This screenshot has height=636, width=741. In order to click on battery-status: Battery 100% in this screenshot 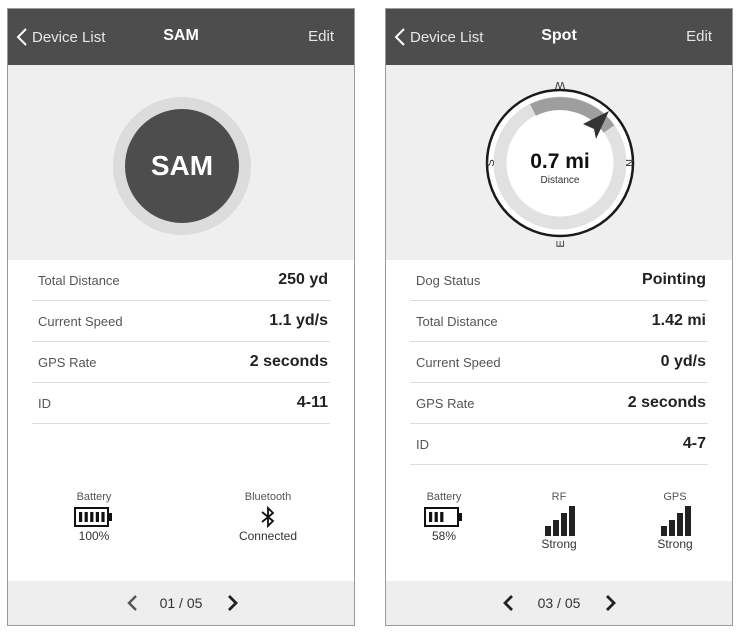, I will do `click(94, 517)`.